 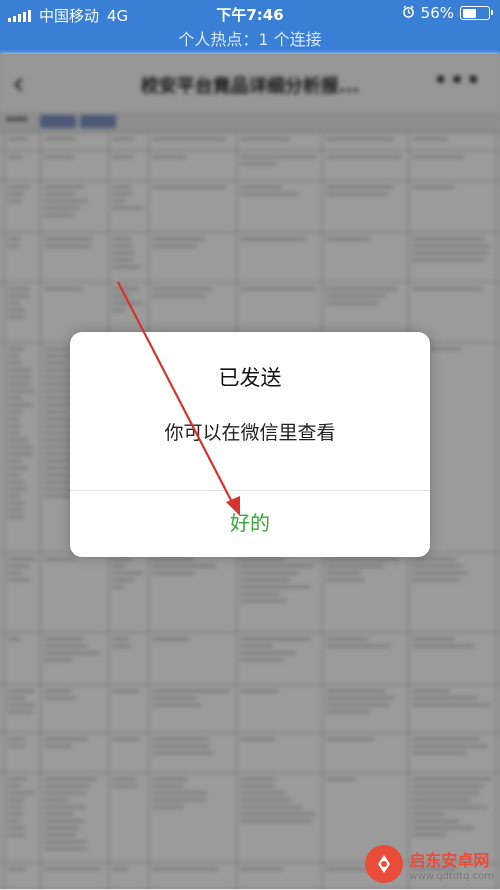 What do you see at coordinates (384, 864) in the screenshot?
I see `watermark-logo-icon` at bounding box center [384, 864].